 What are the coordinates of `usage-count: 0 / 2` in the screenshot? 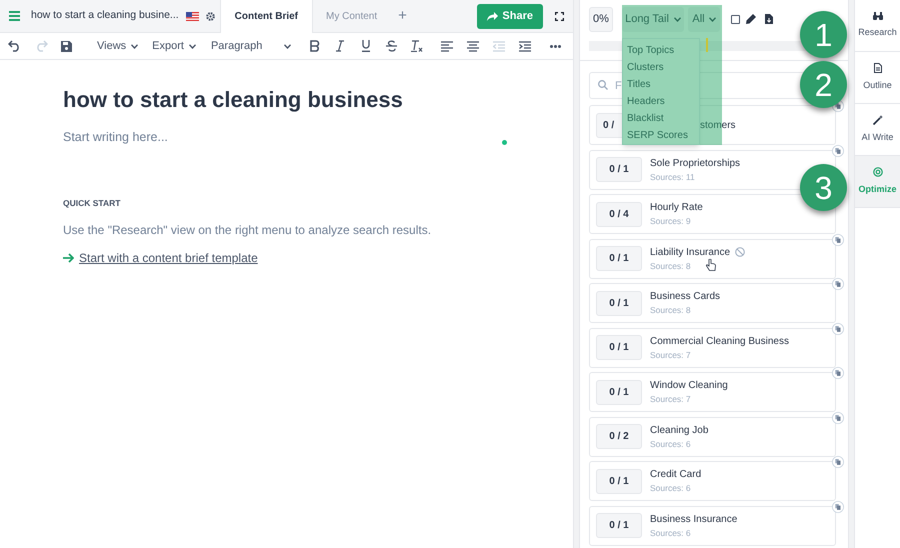 It's located at (619, 436).